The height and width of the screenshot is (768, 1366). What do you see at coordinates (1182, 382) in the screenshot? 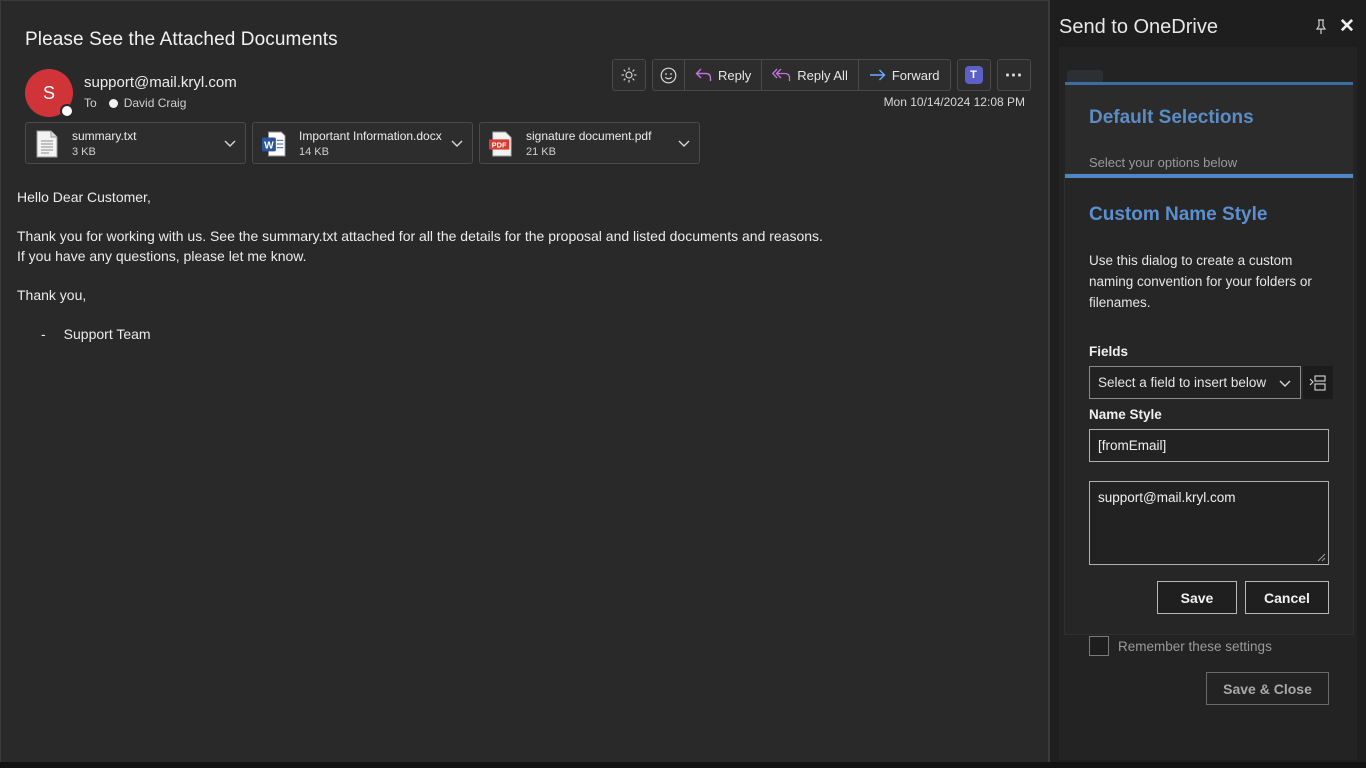
I see `fields-select-value: Select a field to insert below` at bounding box center [1182, 382].